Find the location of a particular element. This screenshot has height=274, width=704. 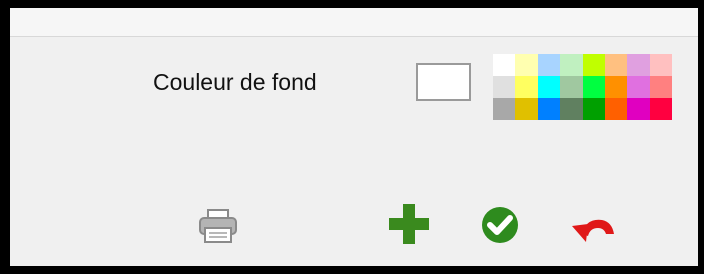

add-button is located at coordinates (409, 224).